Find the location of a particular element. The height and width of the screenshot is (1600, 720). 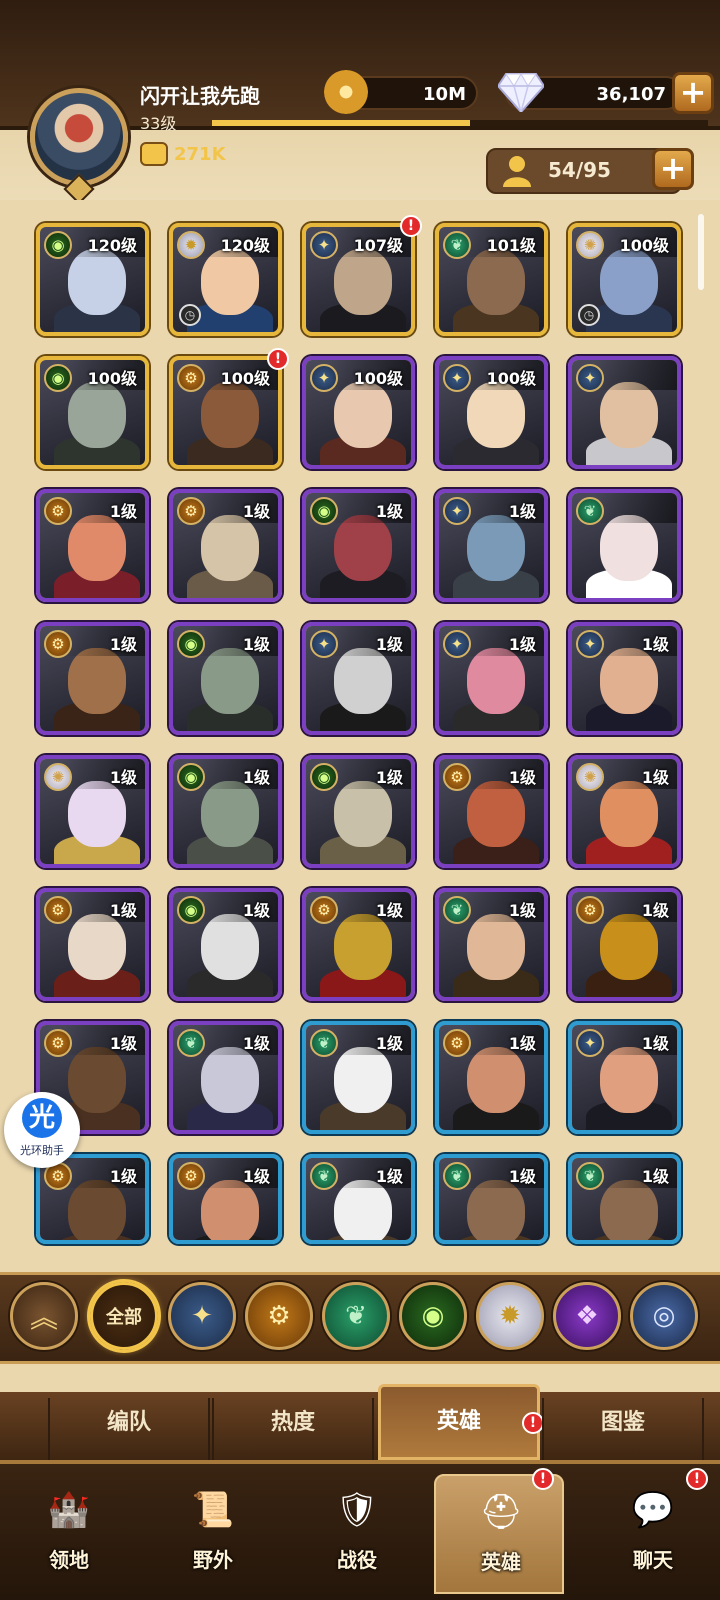

hero-card: ◉ 120级 is located at coordinates (92, 279).